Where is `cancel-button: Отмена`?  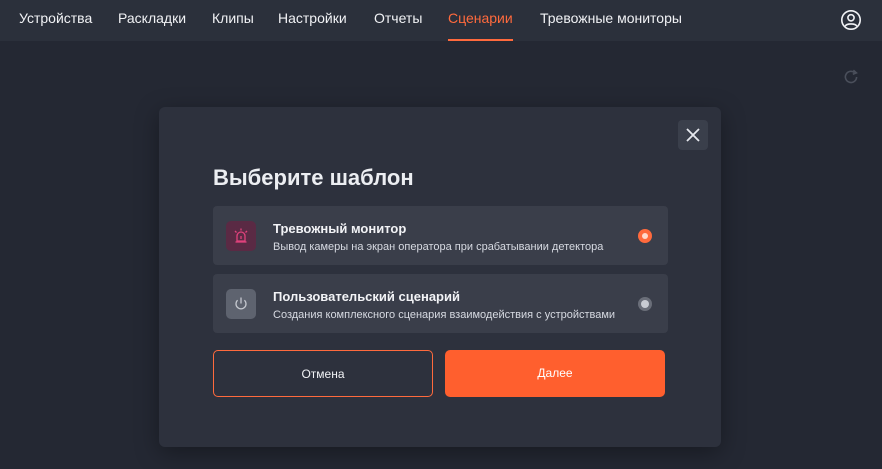
cancel-button: Отмена is located at coordinates (323, 373).